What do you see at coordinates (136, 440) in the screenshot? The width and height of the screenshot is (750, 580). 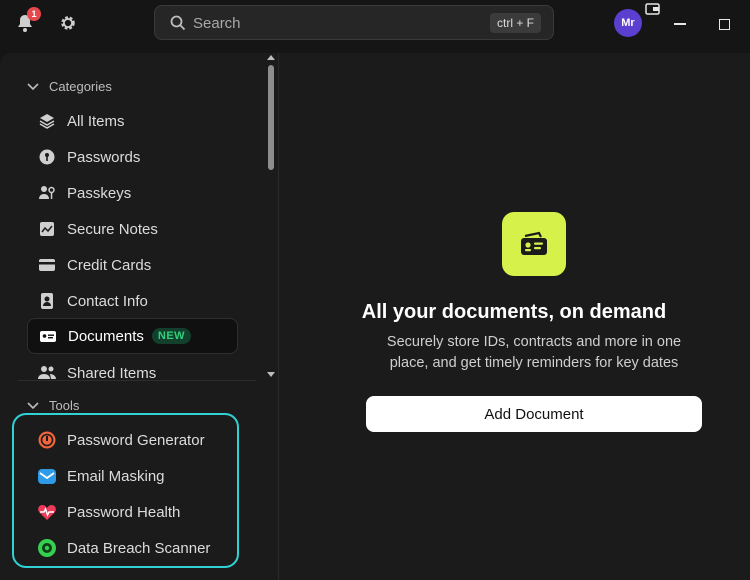 I see `tool-label: Password Generator` at bounding box center [136, 440].